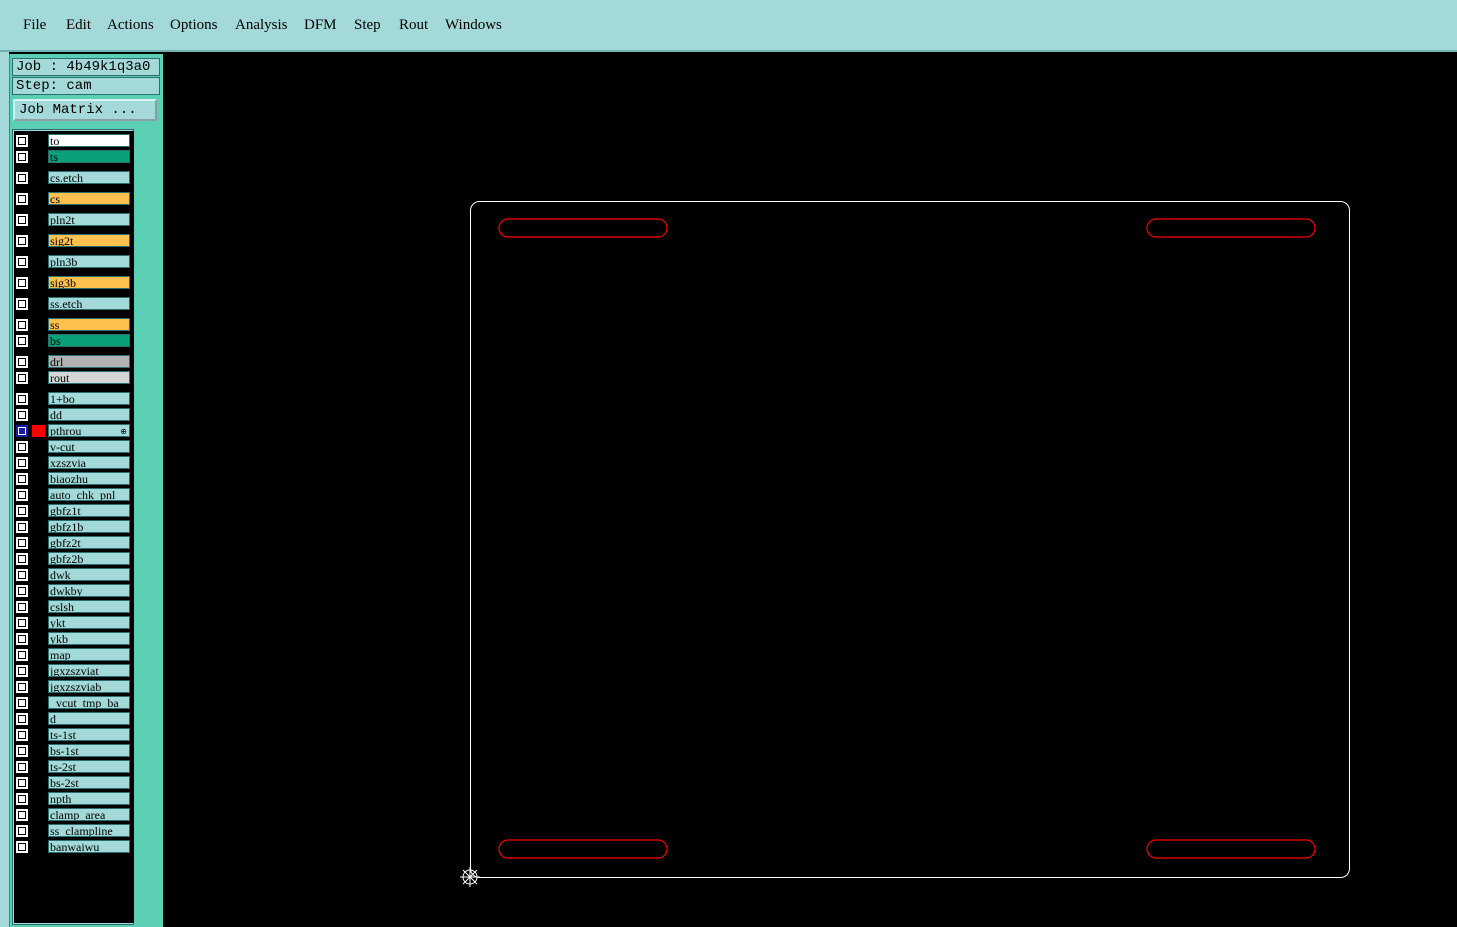  I want to click on layer-name: cs, so click(89, 198).